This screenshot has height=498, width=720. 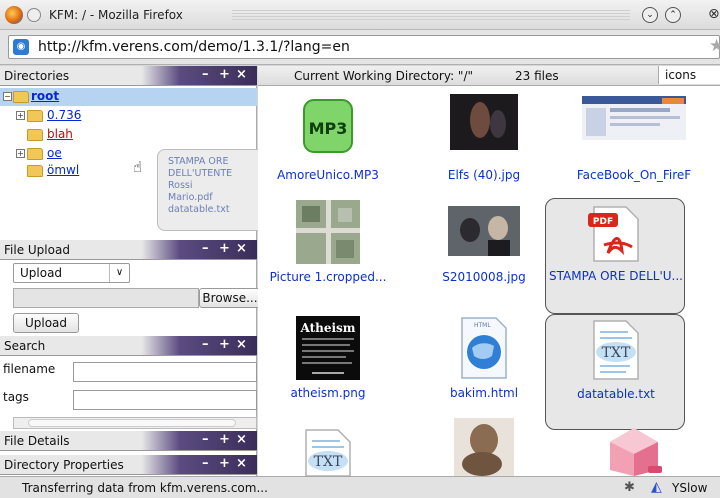 I want to click on tree-root-row: − root, so click(x=128, y=97).